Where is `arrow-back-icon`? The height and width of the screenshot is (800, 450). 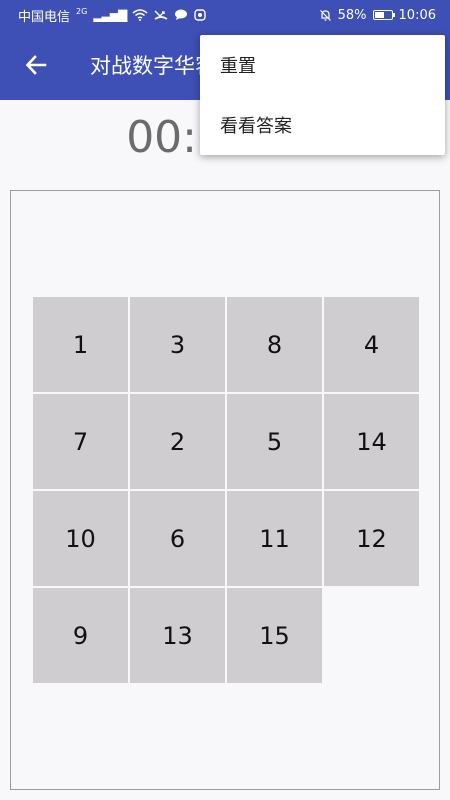
arrow-back-icon is located at coordinates (36, 65).